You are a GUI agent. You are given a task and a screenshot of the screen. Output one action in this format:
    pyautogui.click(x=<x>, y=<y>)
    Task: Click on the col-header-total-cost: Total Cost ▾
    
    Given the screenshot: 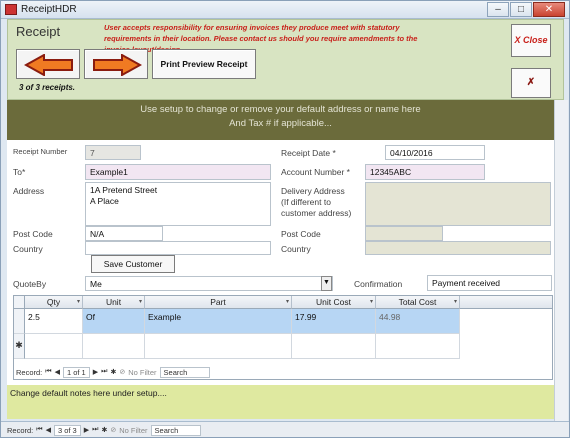 What is the action you would take?
    pyautogui.click(x=418, y=302)
    